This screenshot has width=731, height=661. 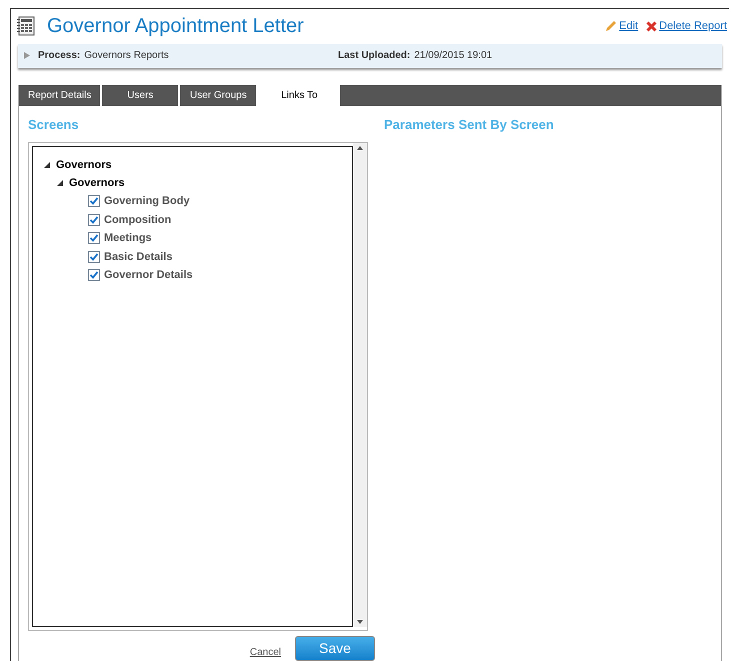 What do you see at coordinates (138, 256) in the screenshot?
I see `tree-item-label: Basic Details` at bounding box center [138, 256].